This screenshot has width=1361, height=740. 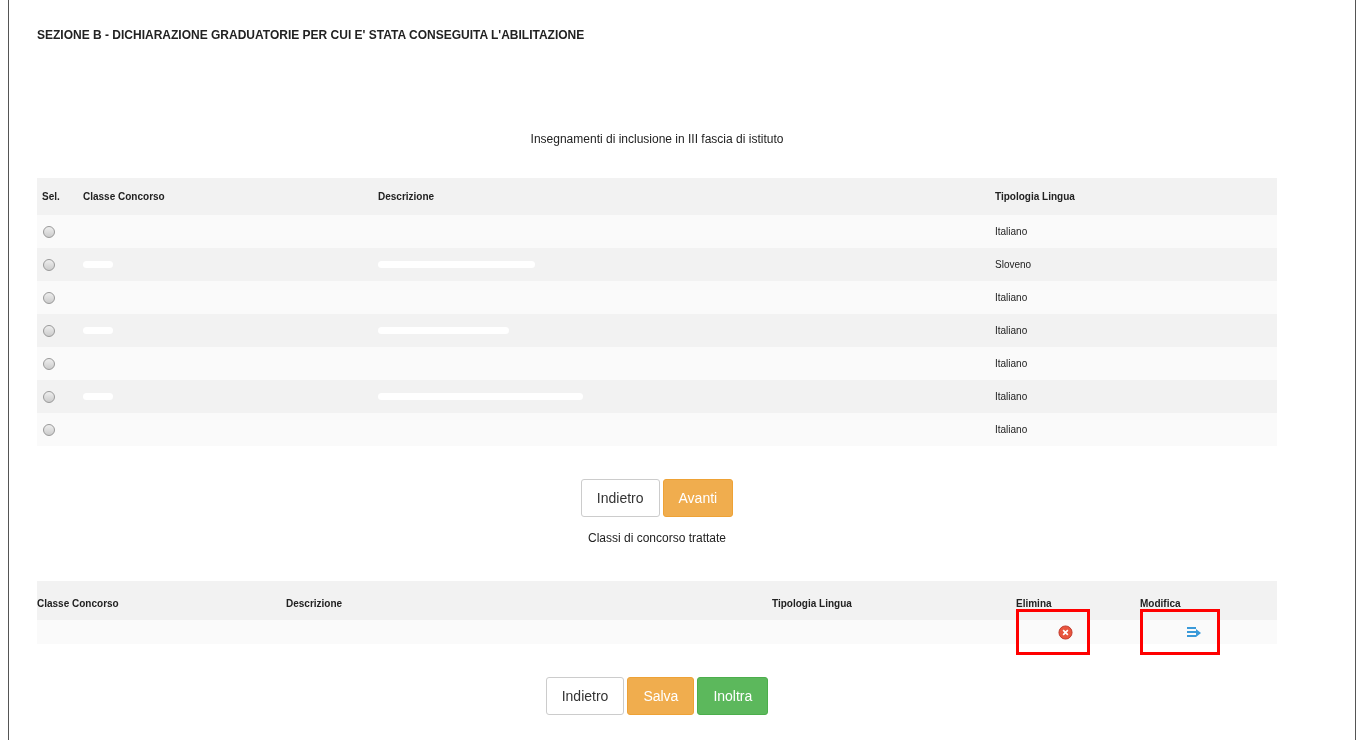 I want to click on column-header: Sel., so click(x=51, y=196).